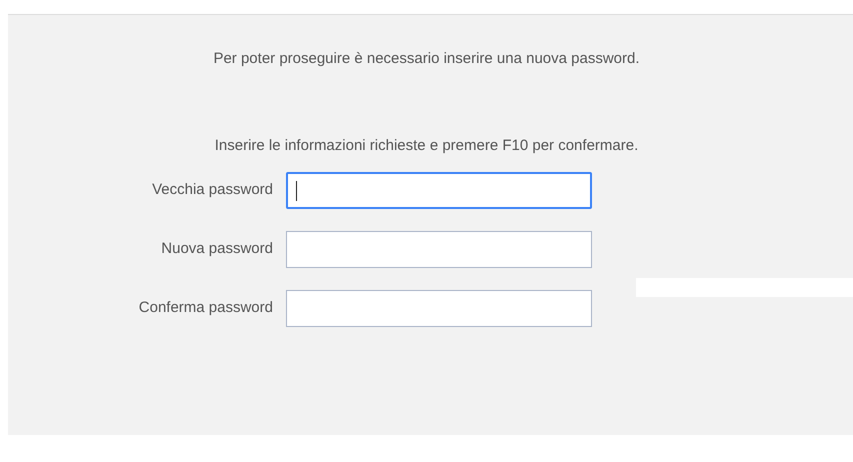 This screenshot has height=462, width=853. What do you see at coordinates (426, 146) in the screenshot?
I see `instruction-text: Inserire le informazioni richieste e premere F10 per confermare.` at bounding box center [426, 146].